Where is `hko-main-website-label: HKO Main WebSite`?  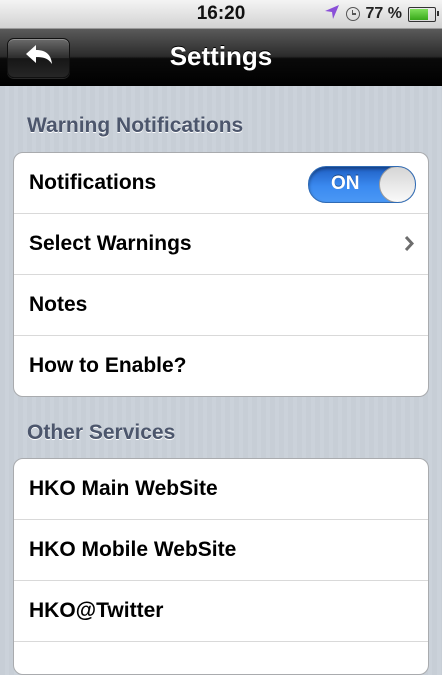
hko-main-website-label: HKO Main WebSite is located at coordinates (123, 488).